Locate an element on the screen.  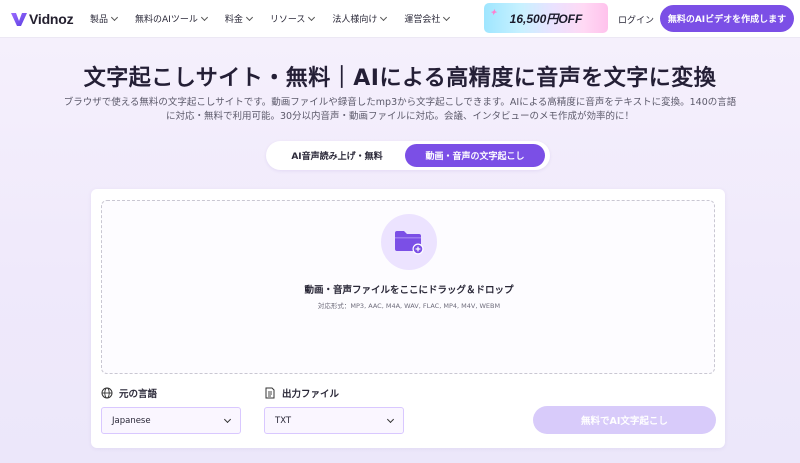
vidnoz-logo: Vidnoz is located at coordinates (43, 19).